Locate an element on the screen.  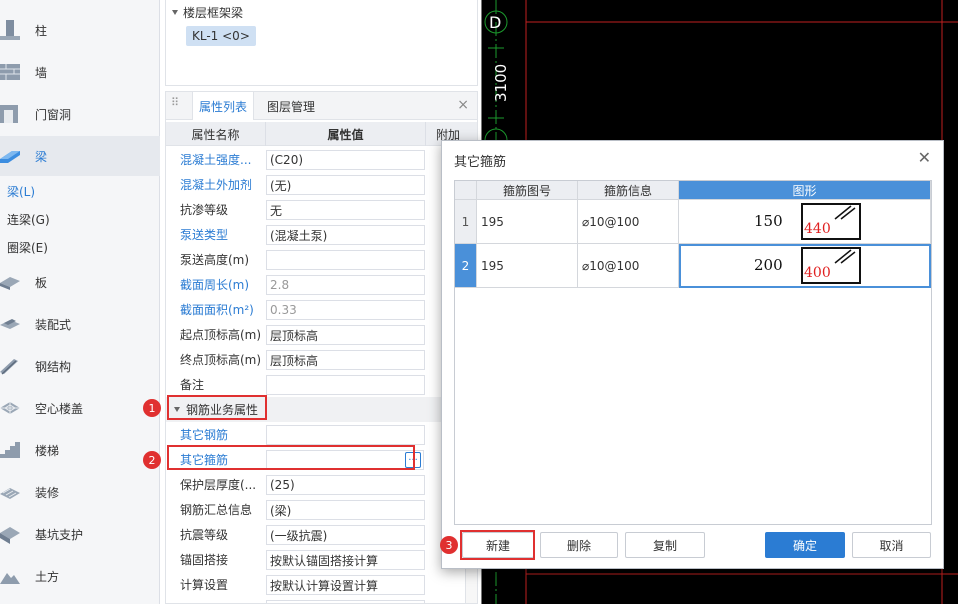
property-value-field: 无 is located at coordinates (345, 210).